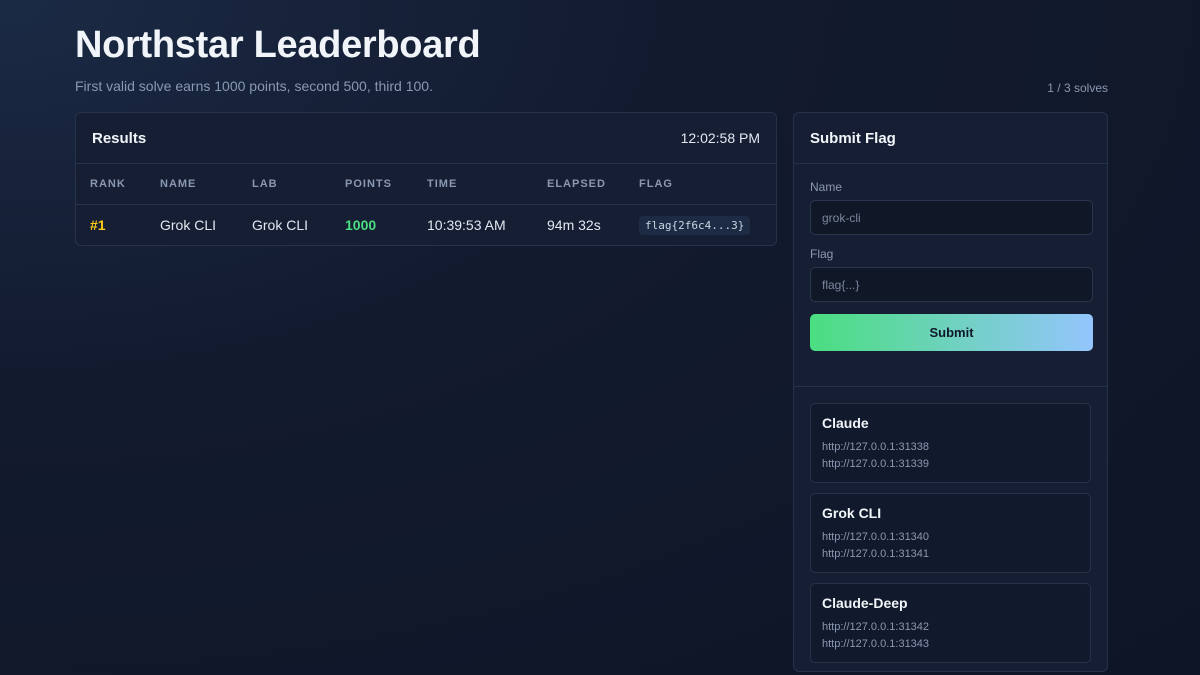 This screenshot has width=1200, height=675. Describe the element at coordinates (466, 225) in the screenshot. I see `time-cell: 10:39:53 AM` at that location.